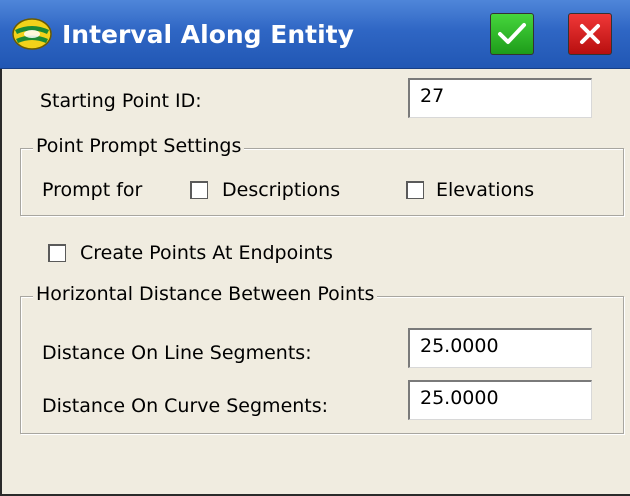 This screenshot has height=496, width=630. I want to click on create-points-at-endpoints-checkbox, so click(57, 253).